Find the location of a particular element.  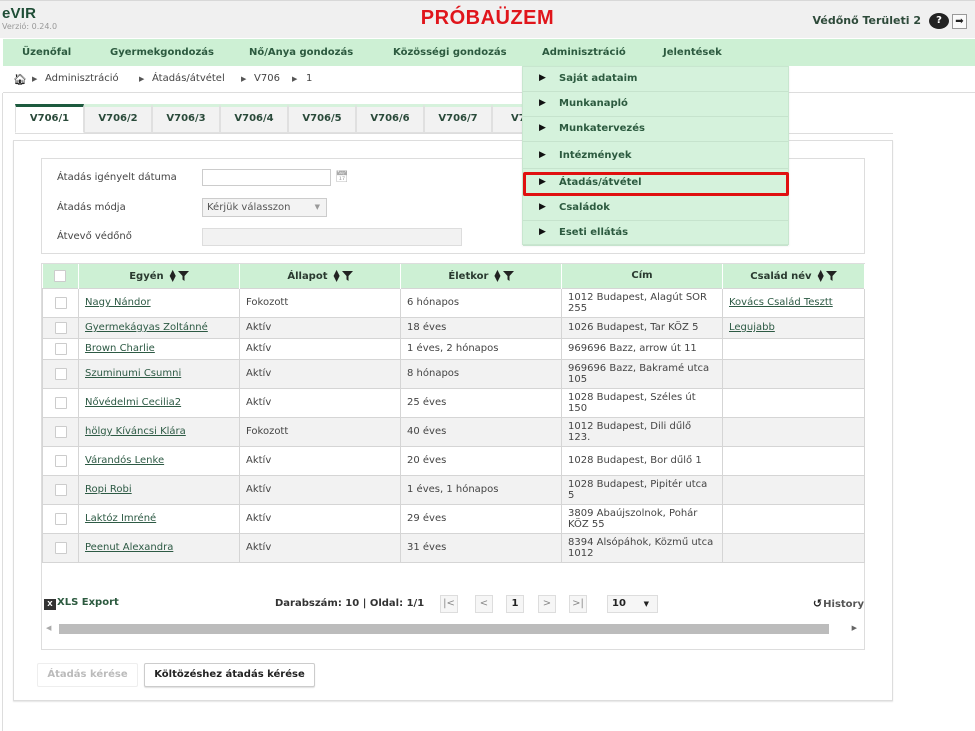

cell-address: 1028 Budapest, Pipitér utca 5 is located at coordinates (642, 489).